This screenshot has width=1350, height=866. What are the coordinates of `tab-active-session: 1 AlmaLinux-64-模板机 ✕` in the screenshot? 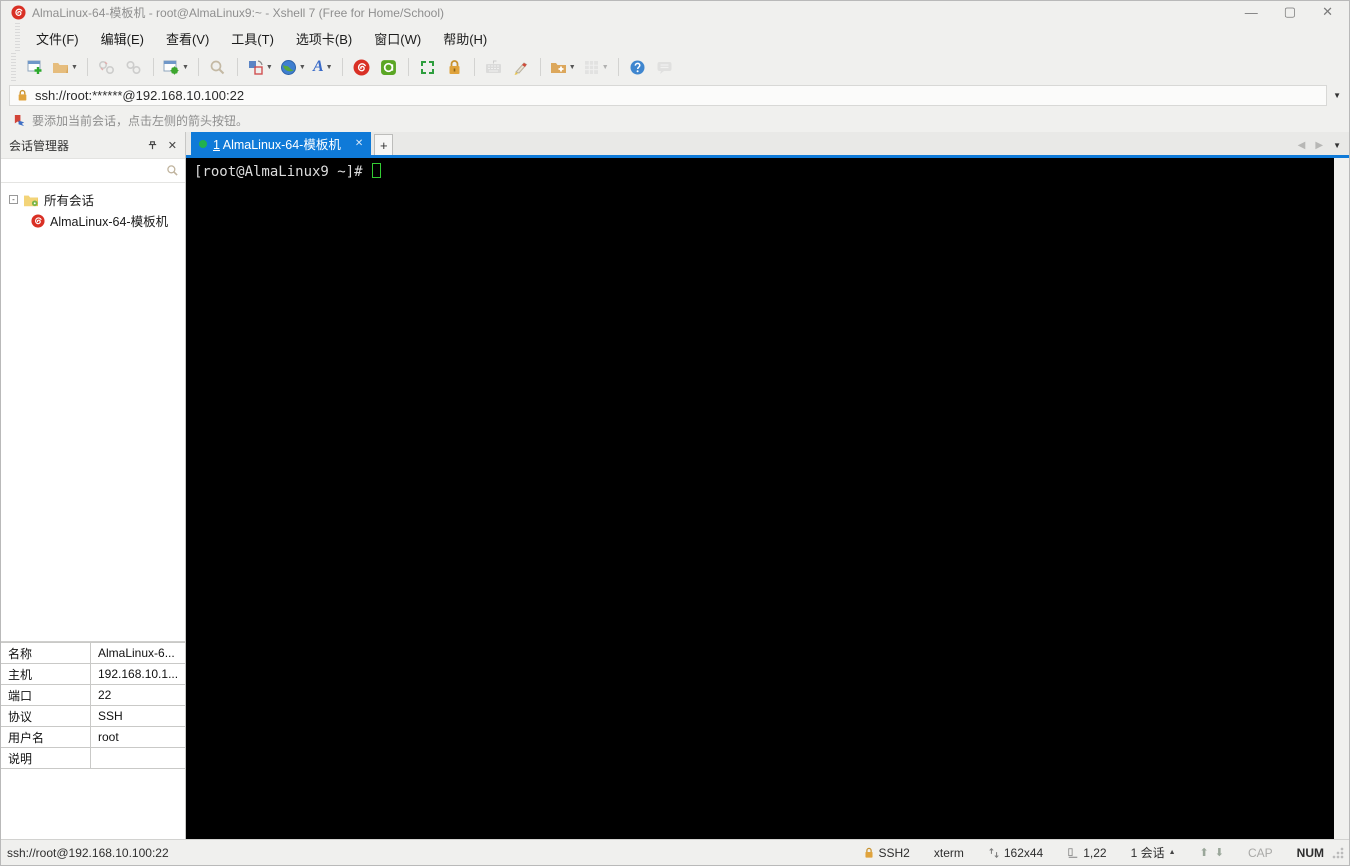 It's located at (281, 143).